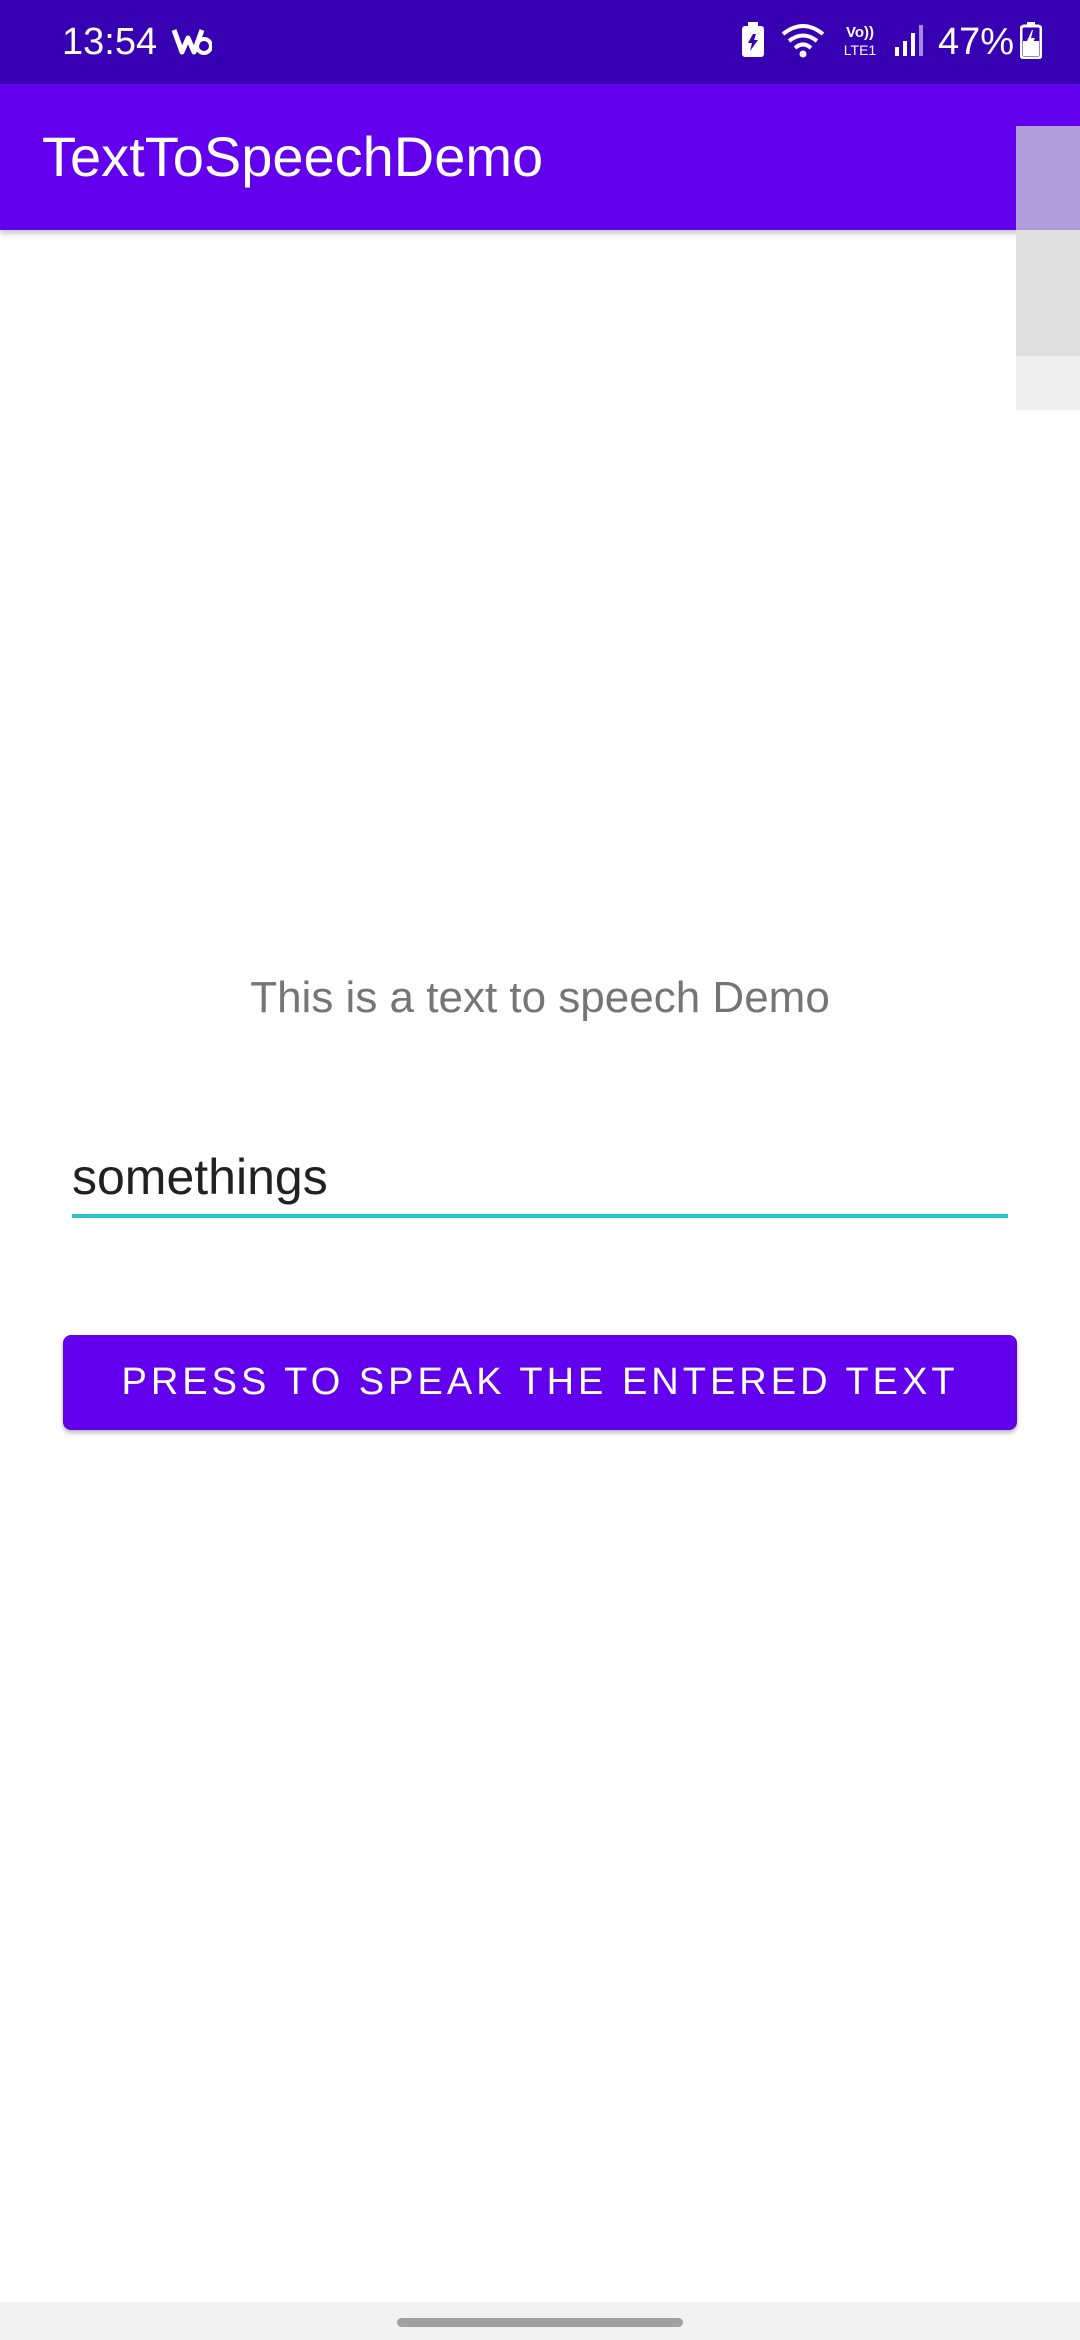 This screenshot has width=1080, height=2340. I want to click on speech-text-input, so click(540, 1179).